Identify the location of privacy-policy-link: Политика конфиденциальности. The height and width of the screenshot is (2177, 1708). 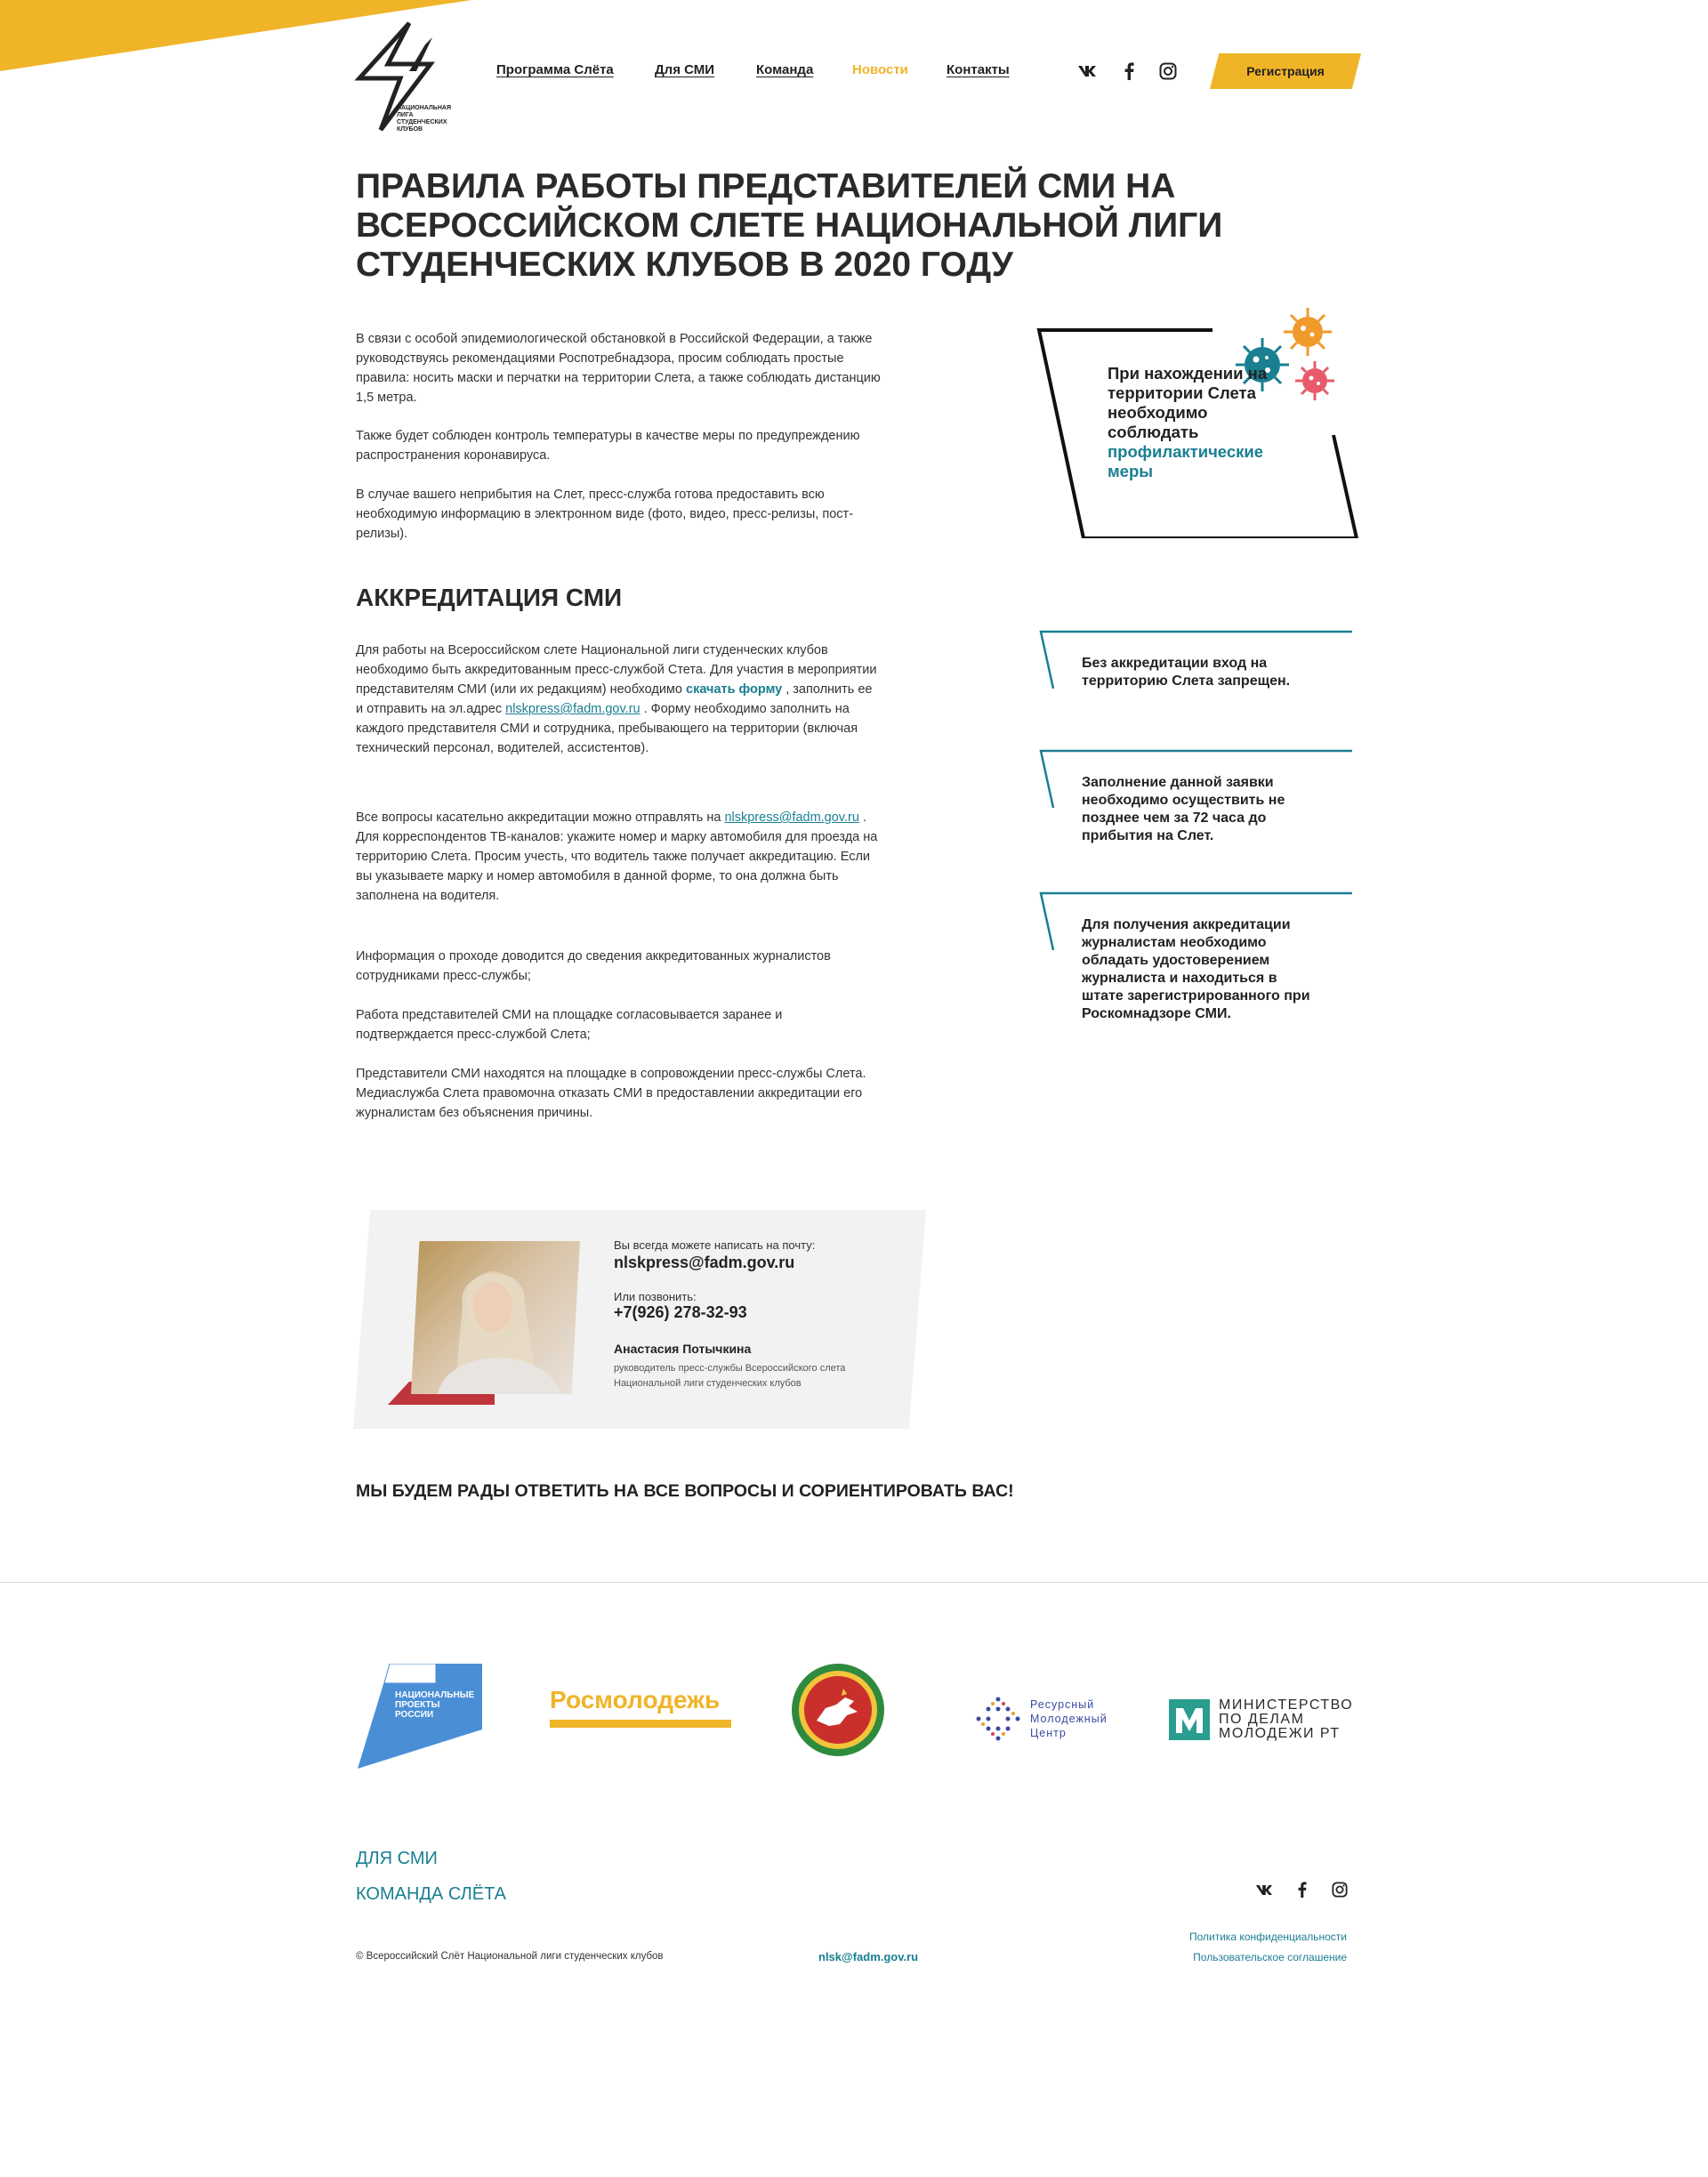
(1268, 1937).